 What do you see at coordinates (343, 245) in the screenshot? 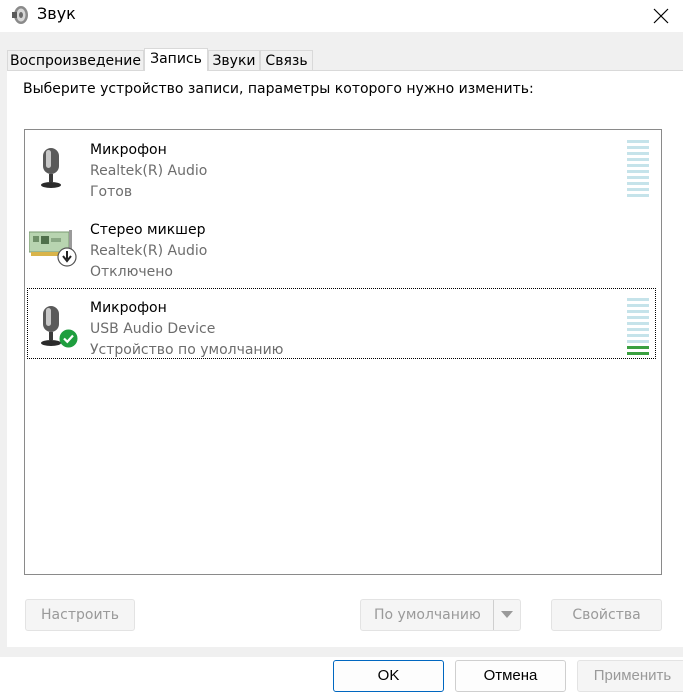
I see `device-item: Стерео микшер Realtek(R) Audio Отключено` at bounding box center [343, 245].